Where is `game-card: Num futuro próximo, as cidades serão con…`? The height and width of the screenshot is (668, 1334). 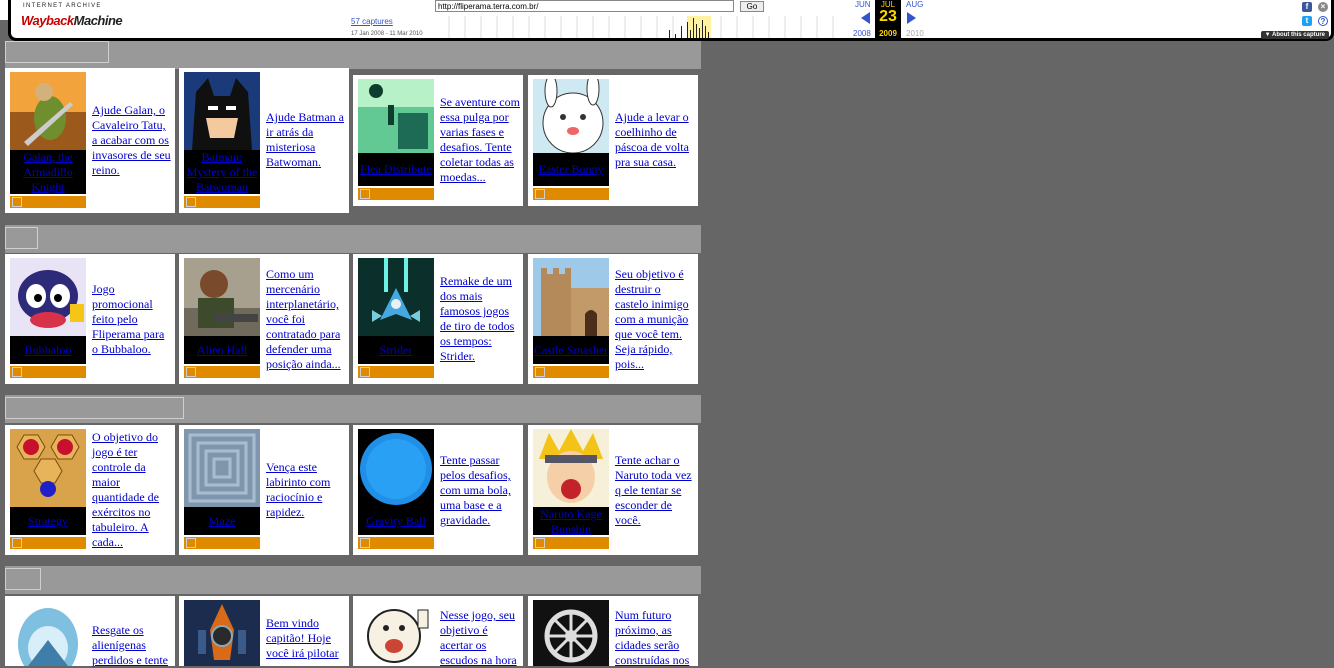 game-card: Num futuro próximo, as cidades serão con… is located at coordinates (613, 632).